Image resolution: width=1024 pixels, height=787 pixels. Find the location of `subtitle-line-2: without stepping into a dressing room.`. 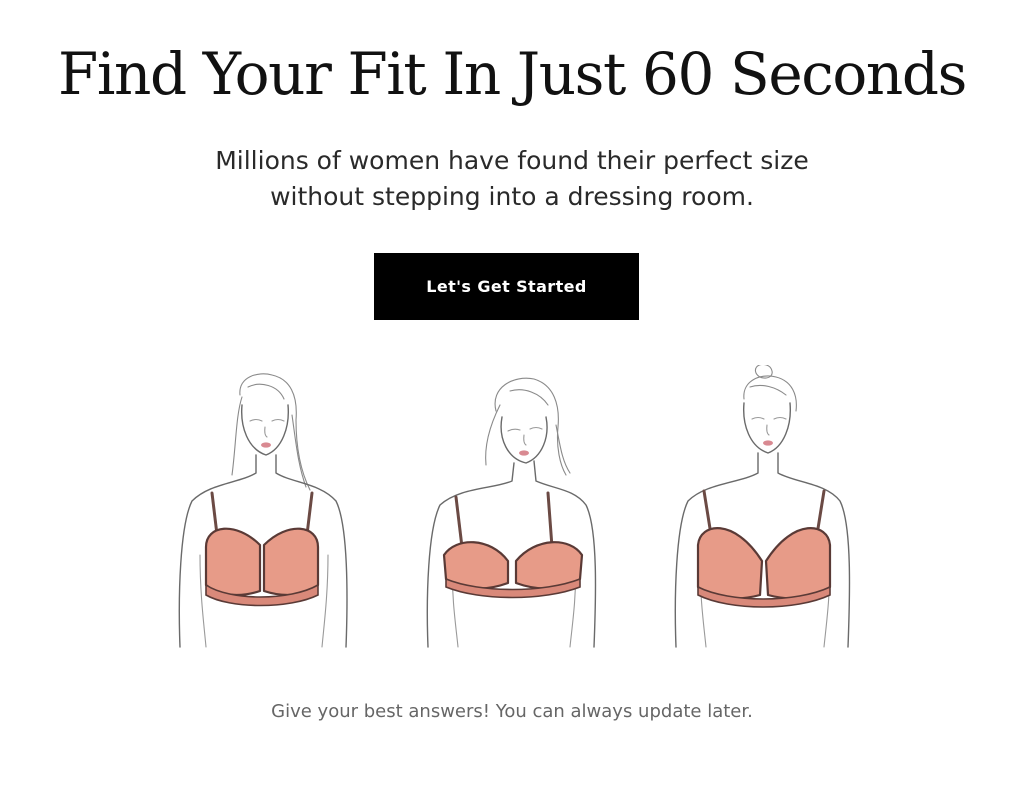

subtitle-line-2: without stepping into a dressing room. is located at coordinates (512, 196).